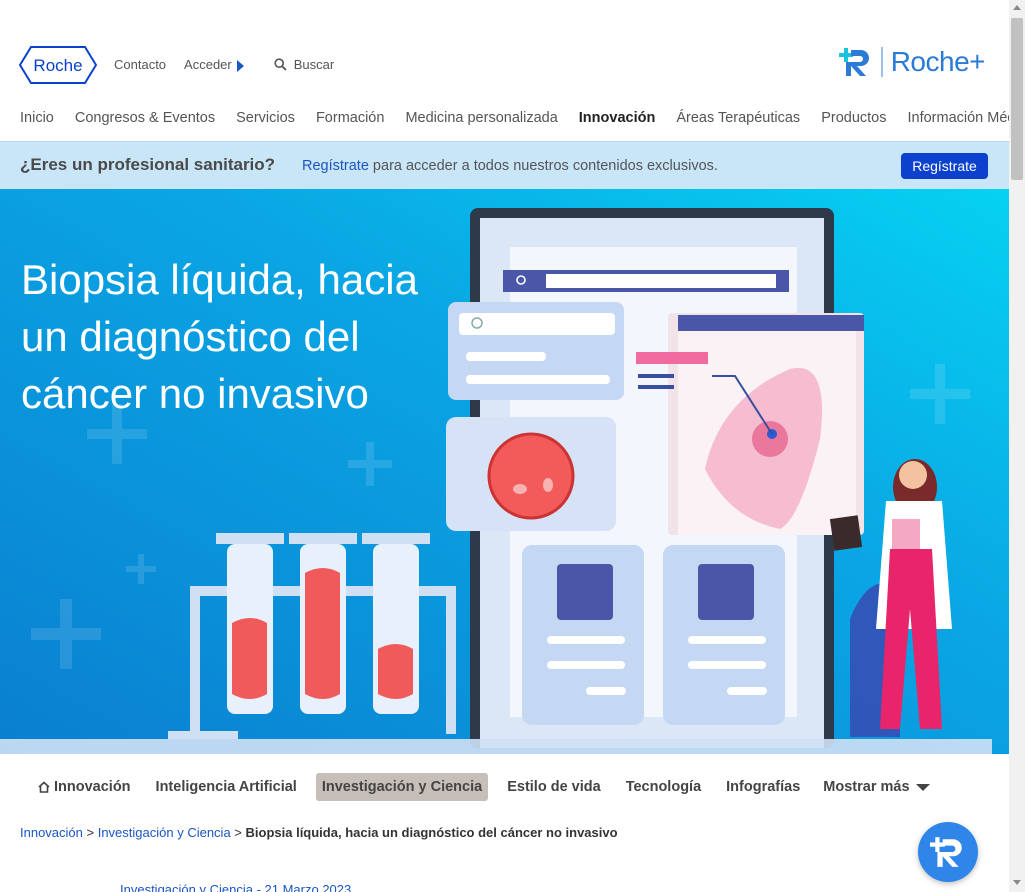 The image size is (1025, 892). I want to click on roche-logo-text: Roche, so click(57, 65).